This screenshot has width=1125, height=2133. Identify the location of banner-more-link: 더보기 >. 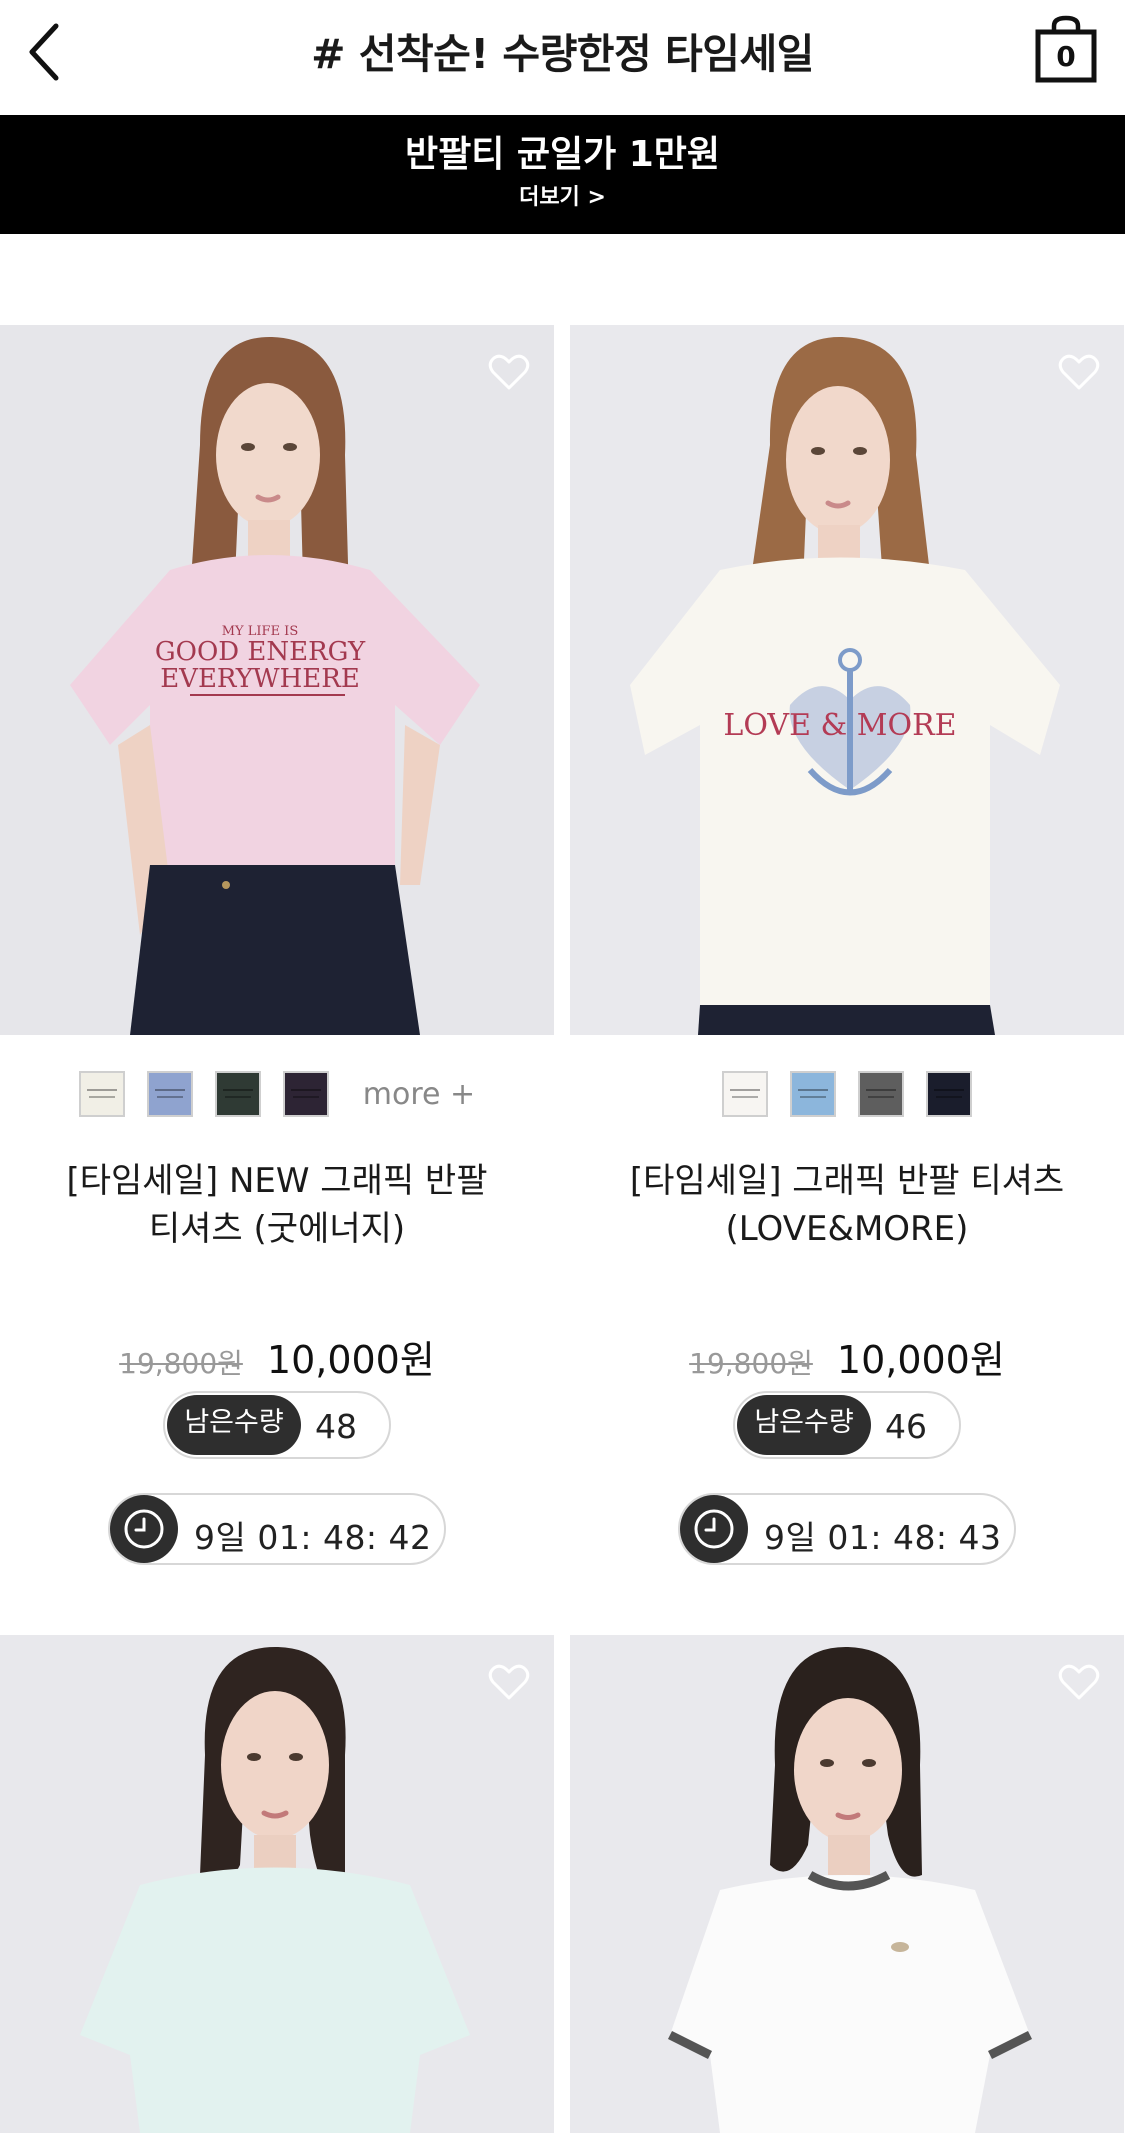
(562, 195).